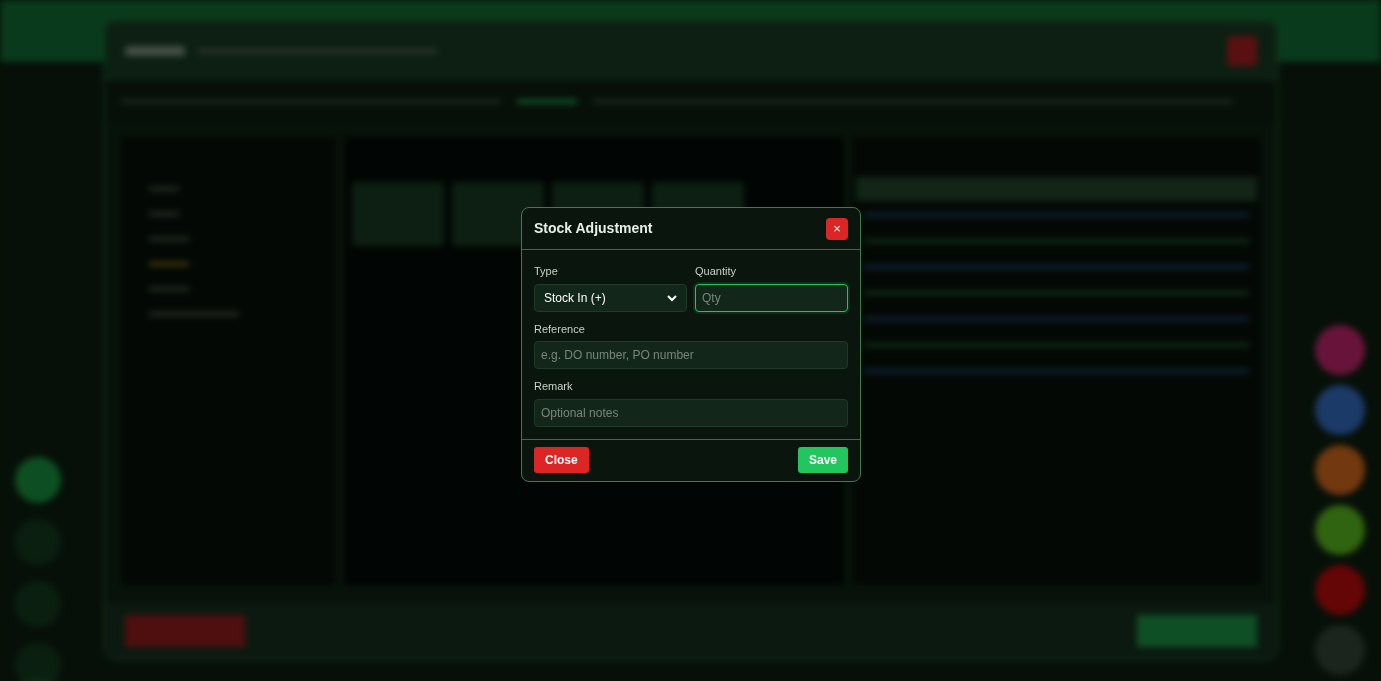 The image size is (1381, 681). Describe the element at coordinates (672, 297) in the screenshot. I see `chevron-down-icon` at that location.